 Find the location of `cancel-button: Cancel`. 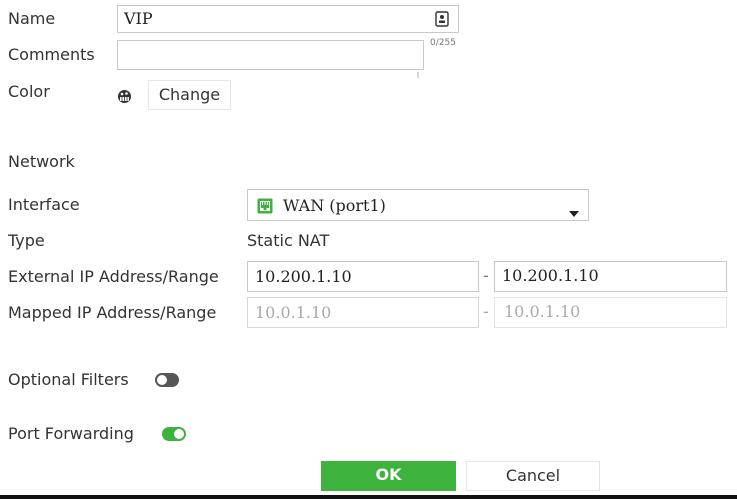

cancel-button: Cancel is located at coordinates (533, 476).